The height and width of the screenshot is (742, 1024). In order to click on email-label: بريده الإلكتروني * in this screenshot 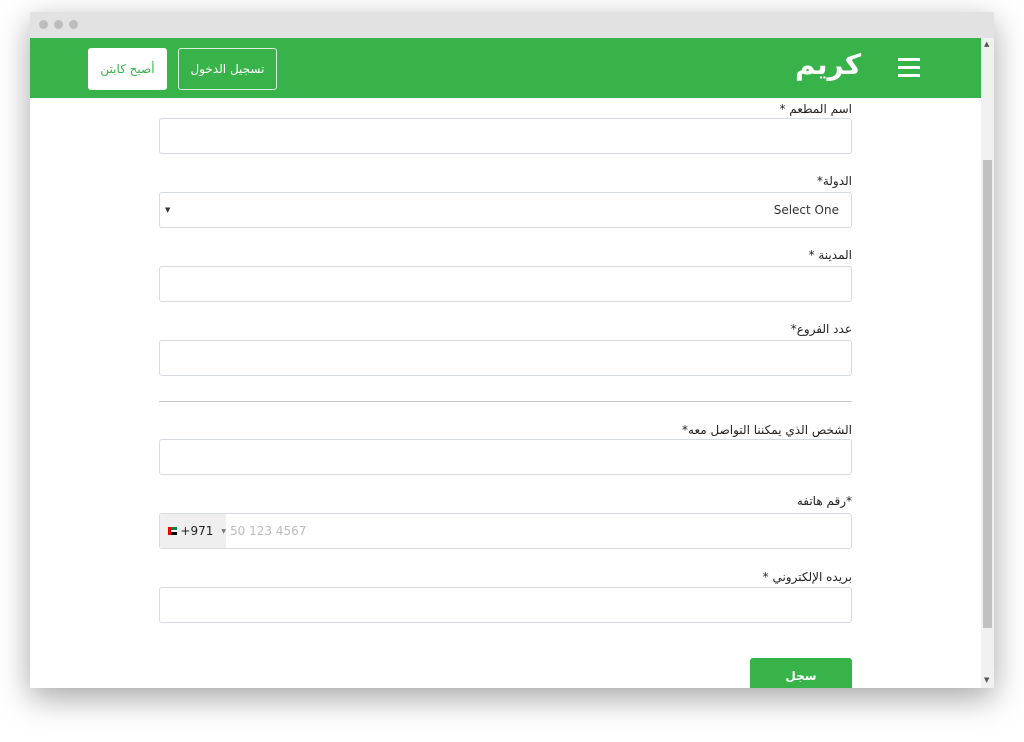, I will do `click(807, 577)`.